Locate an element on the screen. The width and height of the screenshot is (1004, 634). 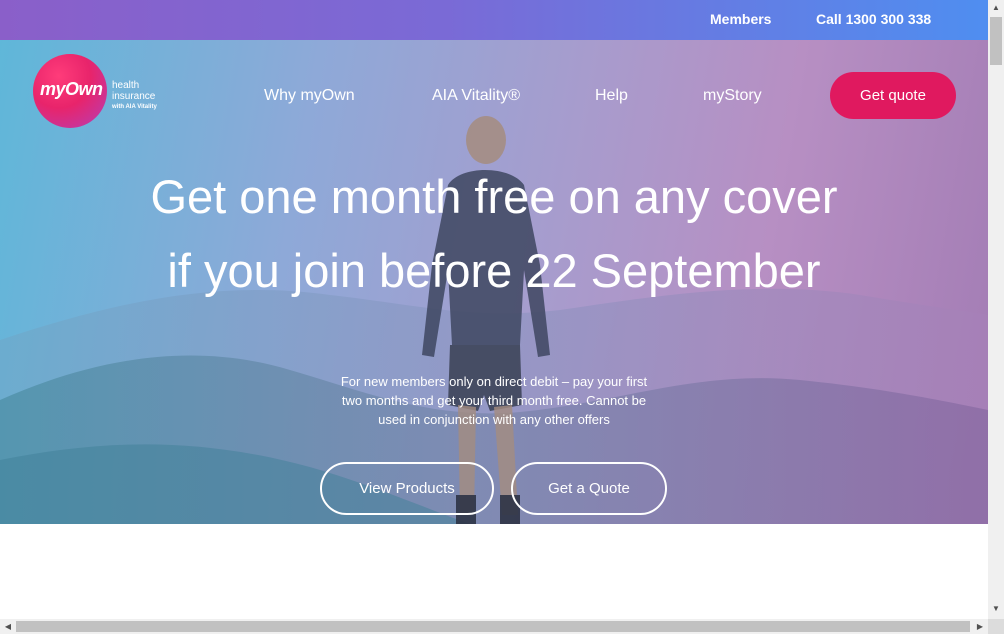
logo-line-aia: with AIA Vitality is located at coordinates (134, 107).